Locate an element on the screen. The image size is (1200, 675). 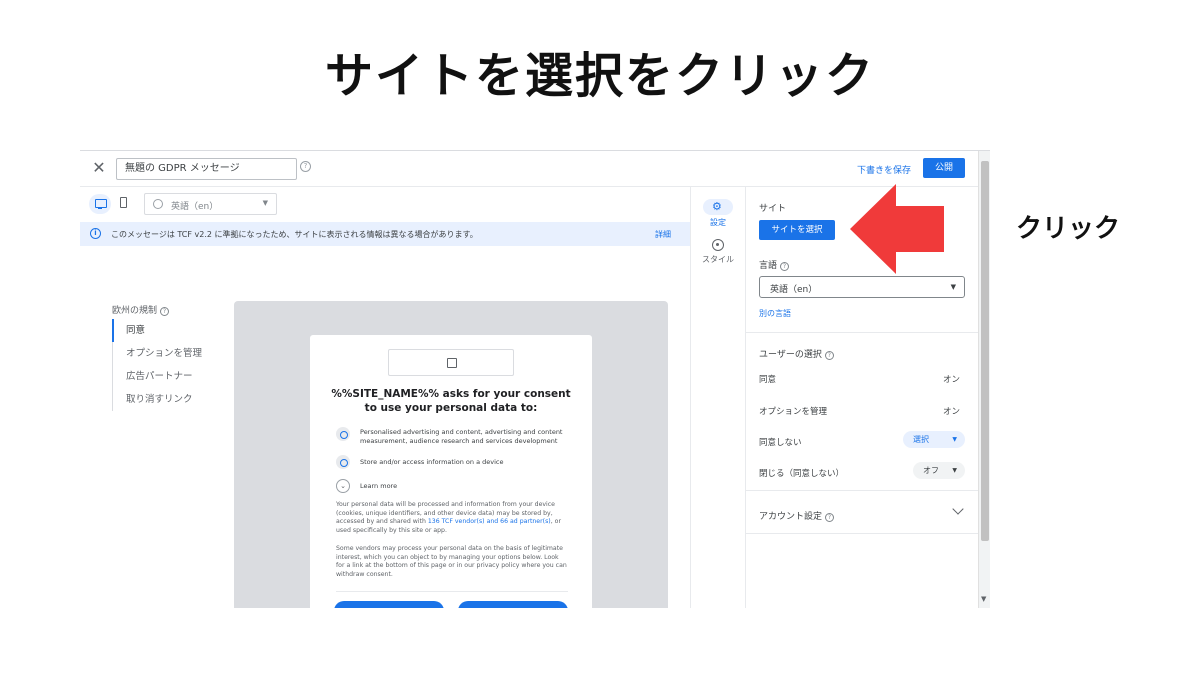
decline-option-value: 選択 is located at coordinates (921, 439).